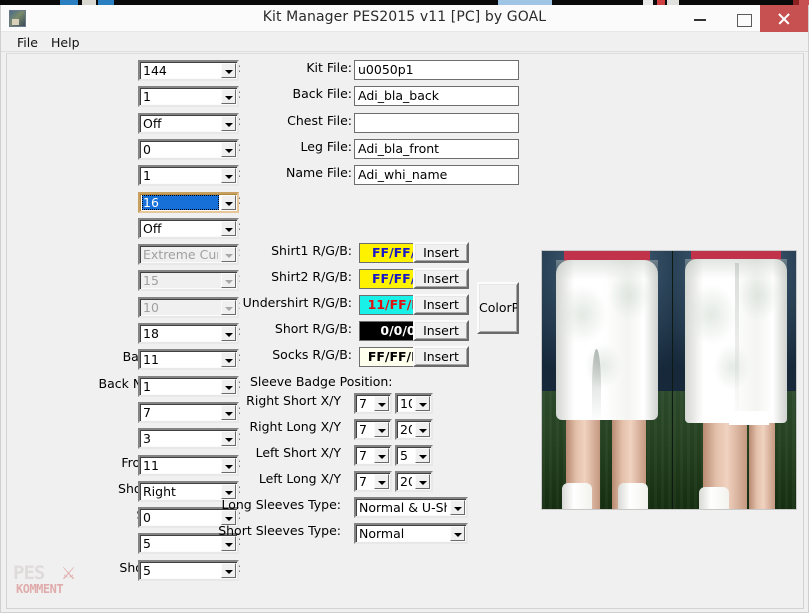  I want to click on combo-tight: Off, so click(188, 123).